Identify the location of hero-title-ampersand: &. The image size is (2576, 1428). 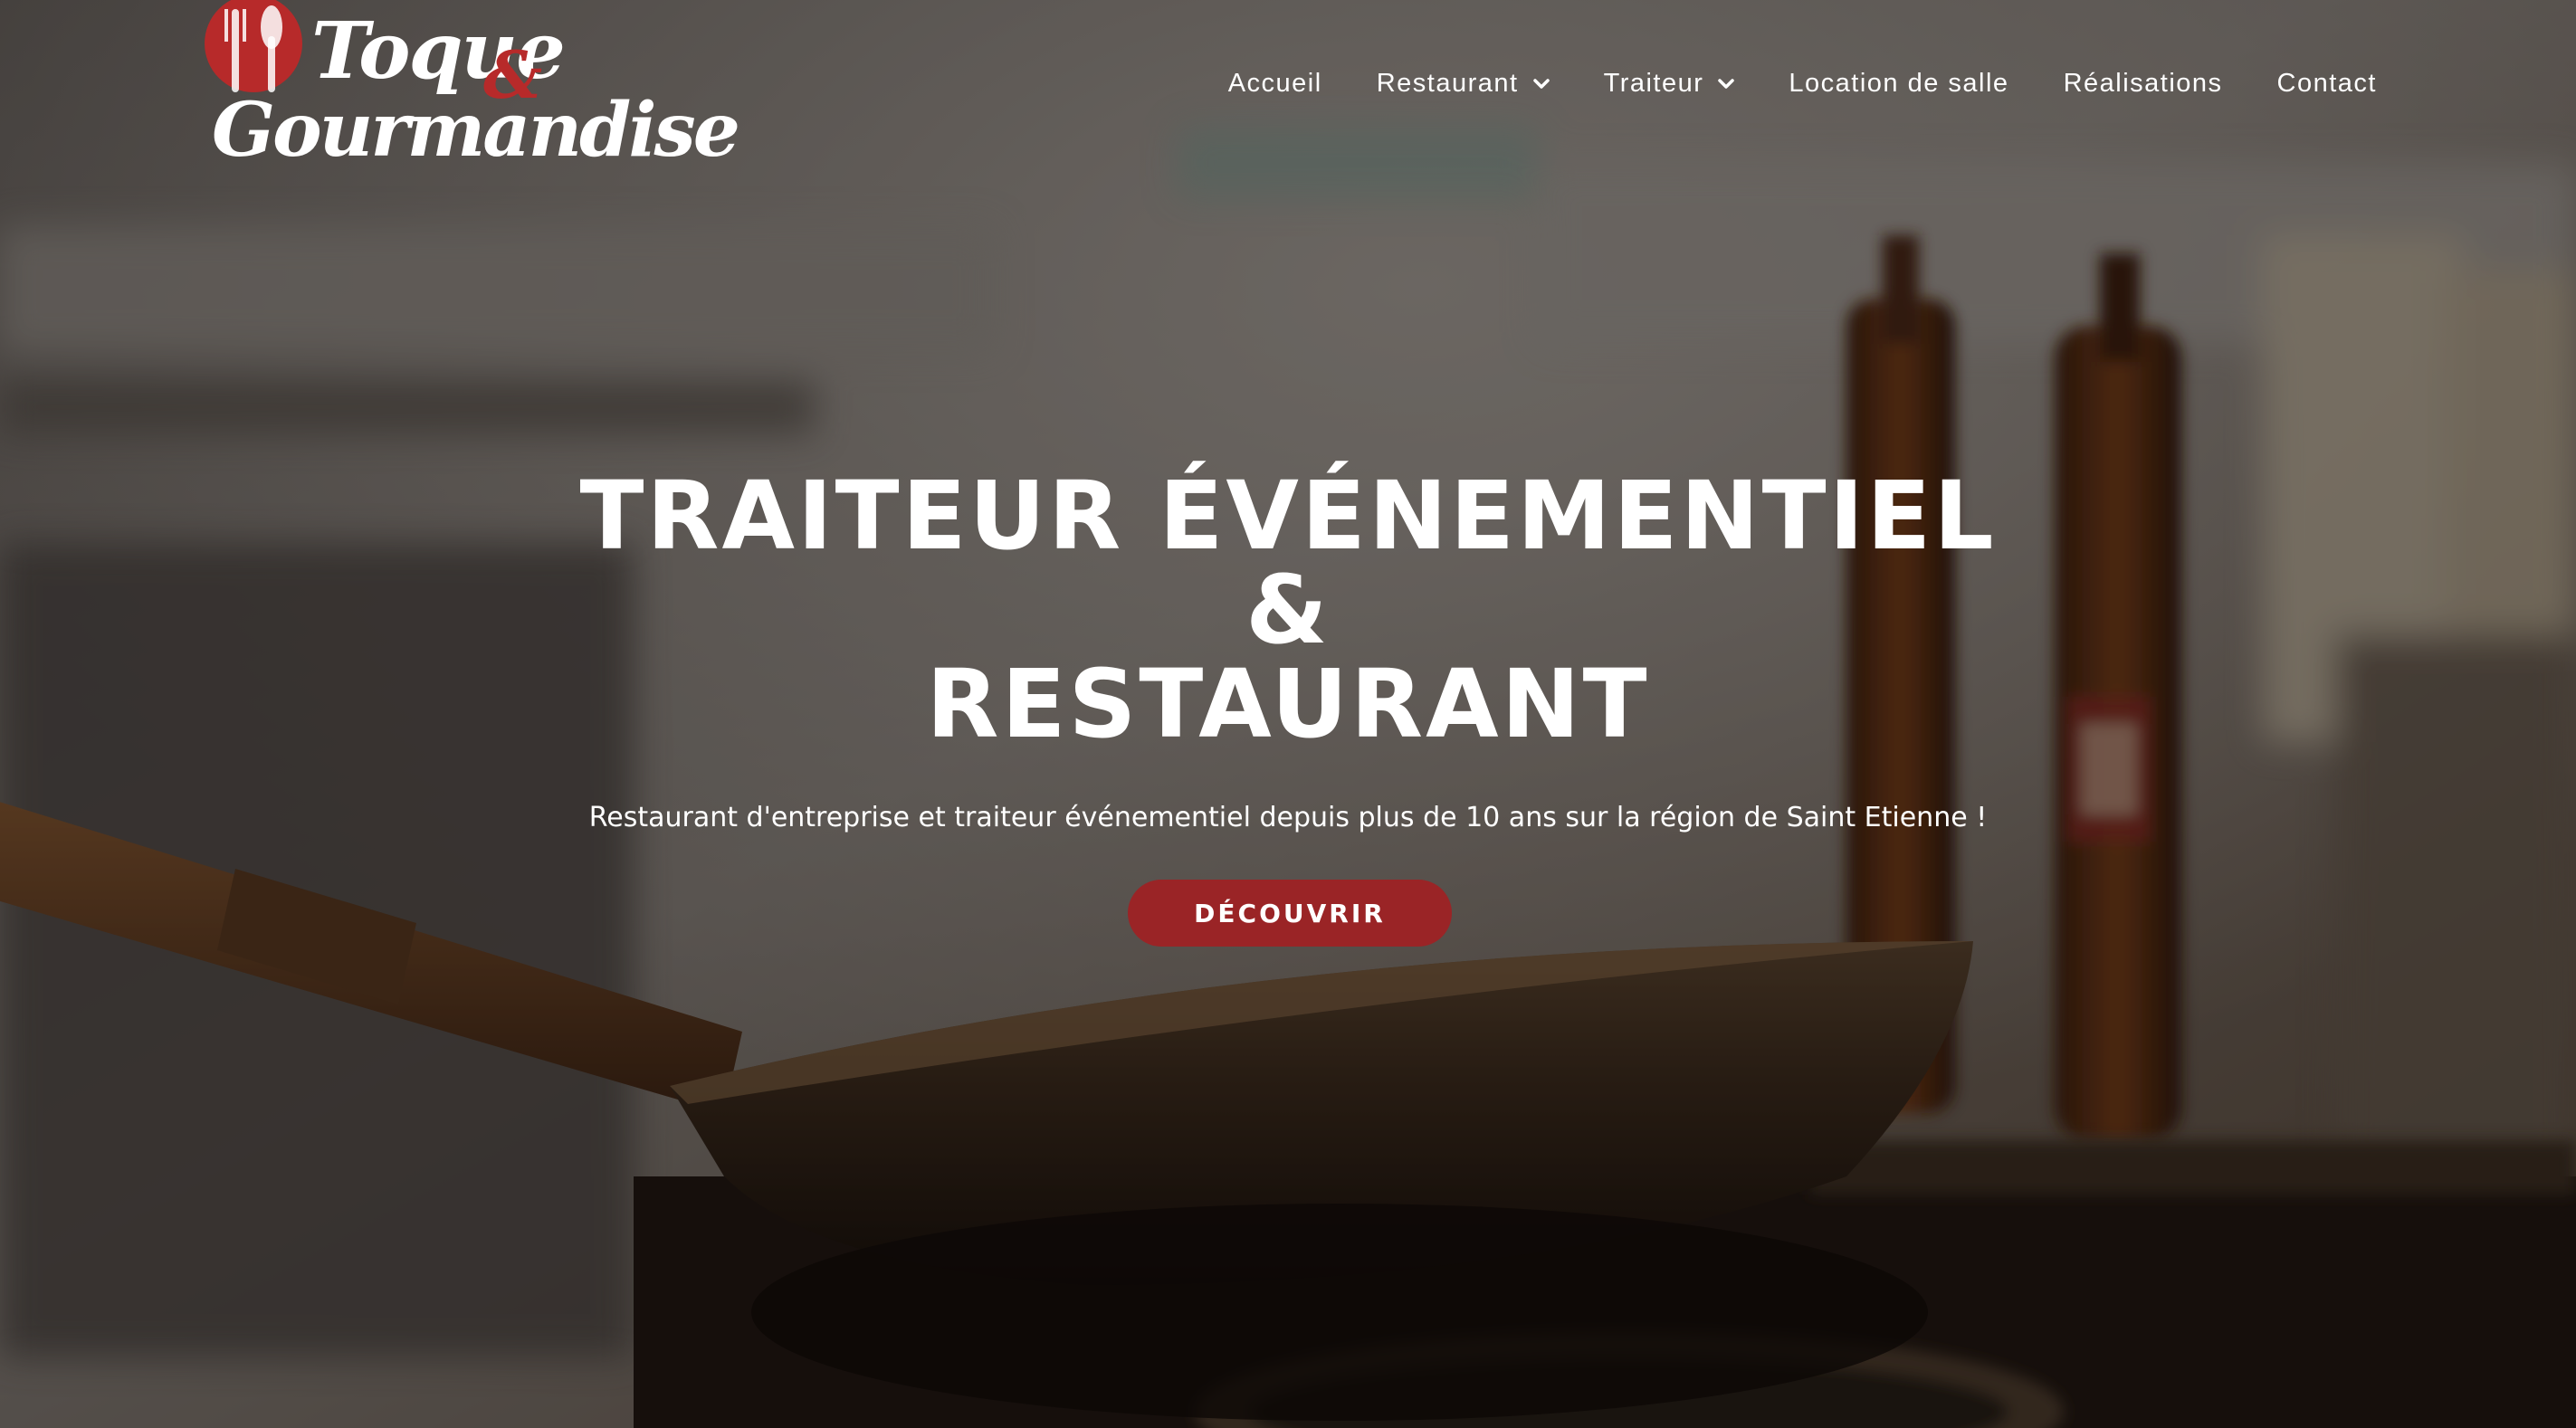
(1288, 610).